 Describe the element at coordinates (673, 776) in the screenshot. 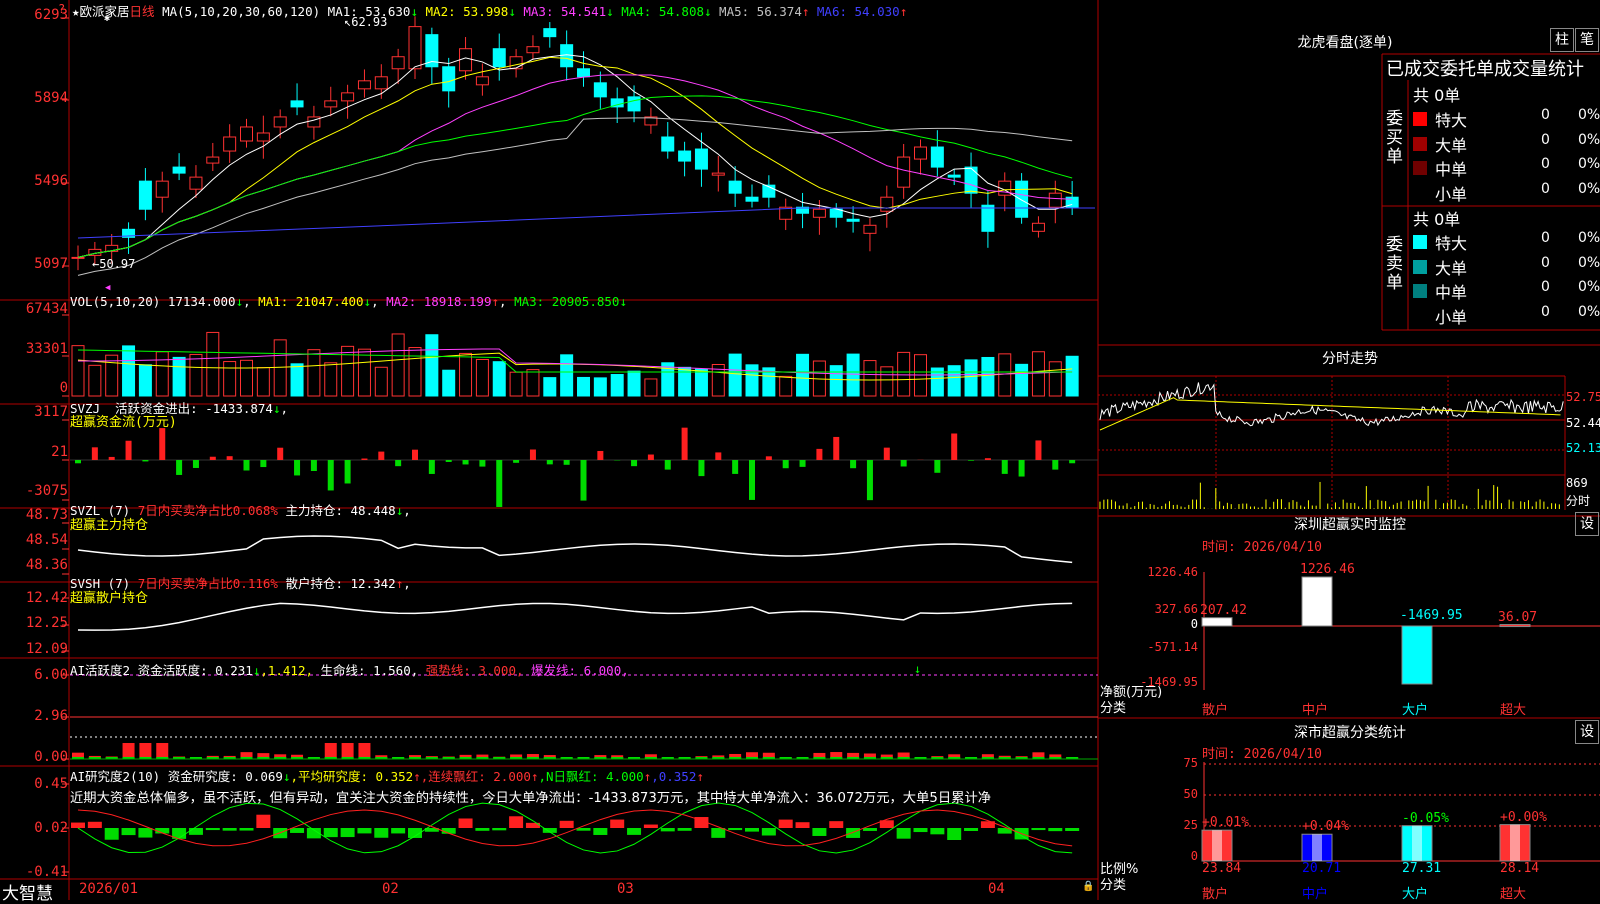

I see `ai2-f: ,0.352` at that location.